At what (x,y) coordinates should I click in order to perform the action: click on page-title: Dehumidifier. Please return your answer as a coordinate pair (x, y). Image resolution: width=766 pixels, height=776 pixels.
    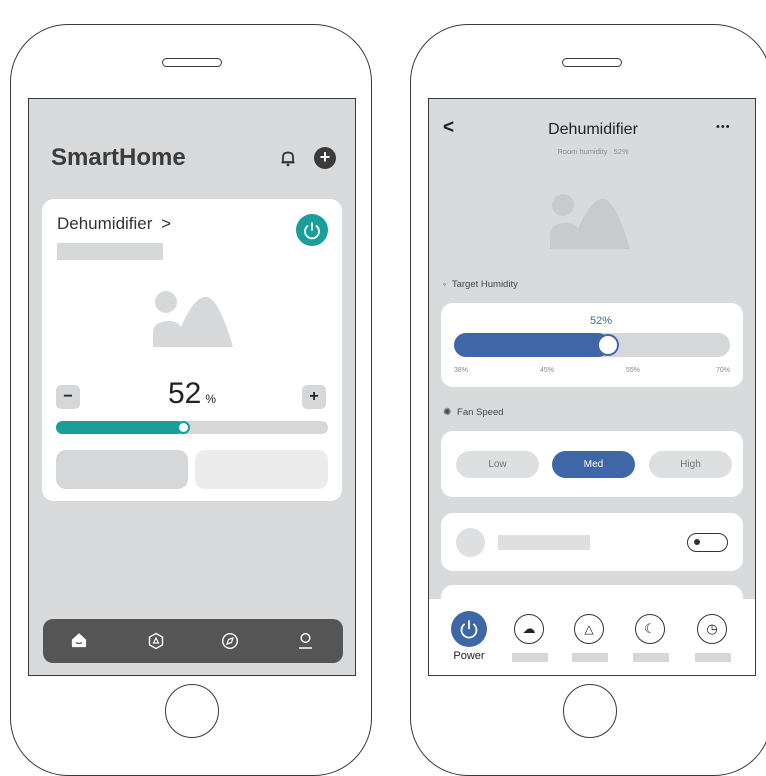
    Looking at the image, I should click on (593, 129).